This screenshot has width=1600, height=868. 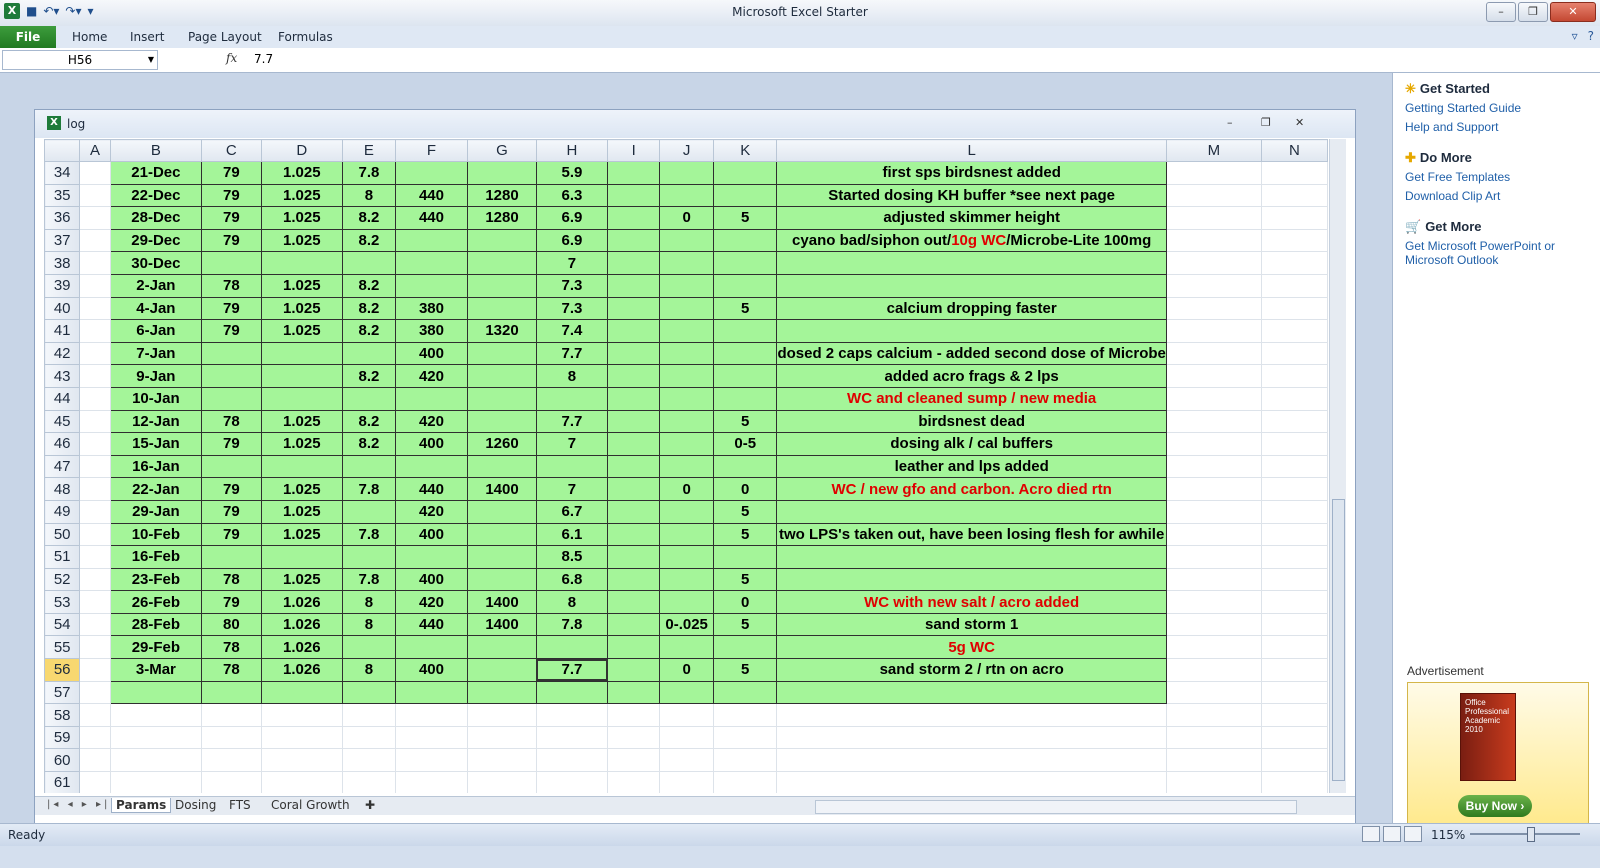 What do you see at coordinates (156, 444) in the screenshot?
I see `cell: 15-Jan` at bounding box center [156, 444].